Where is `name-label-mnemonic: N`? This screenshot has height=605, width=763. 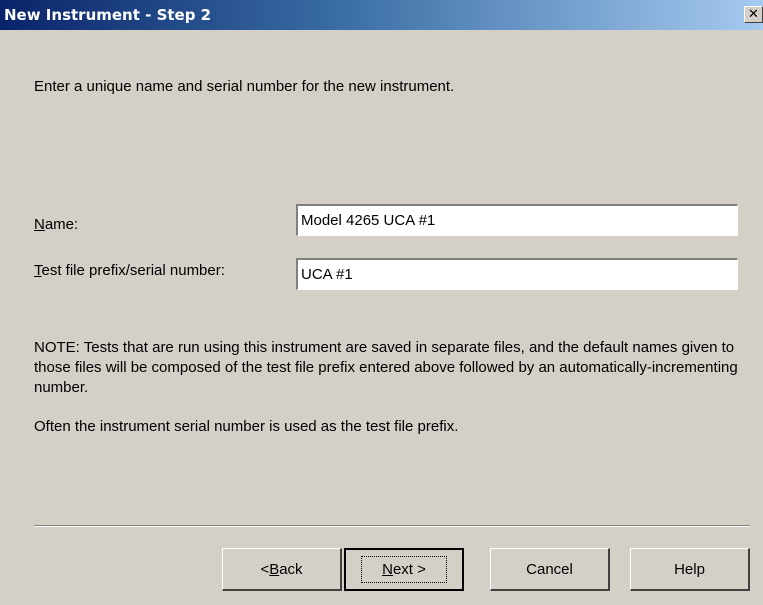 name-label-mnemonic: N is located at coordinates (39, 224).